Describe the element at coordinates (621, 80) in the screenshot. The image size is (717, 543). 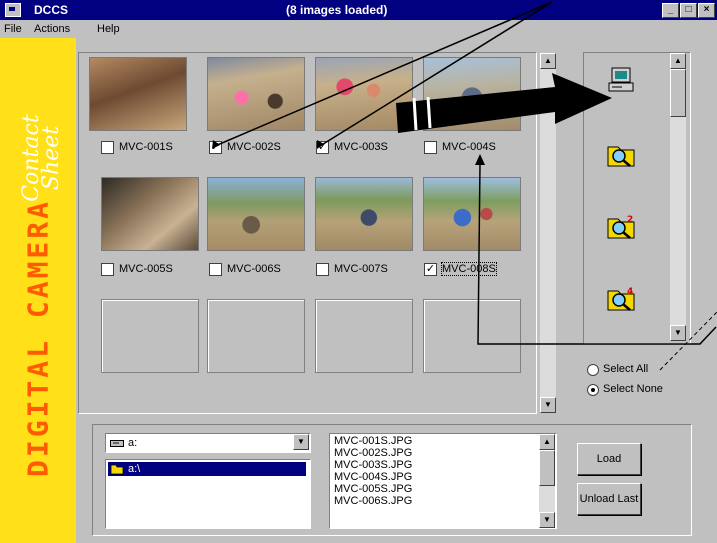
I see `computer-icon` at that location.